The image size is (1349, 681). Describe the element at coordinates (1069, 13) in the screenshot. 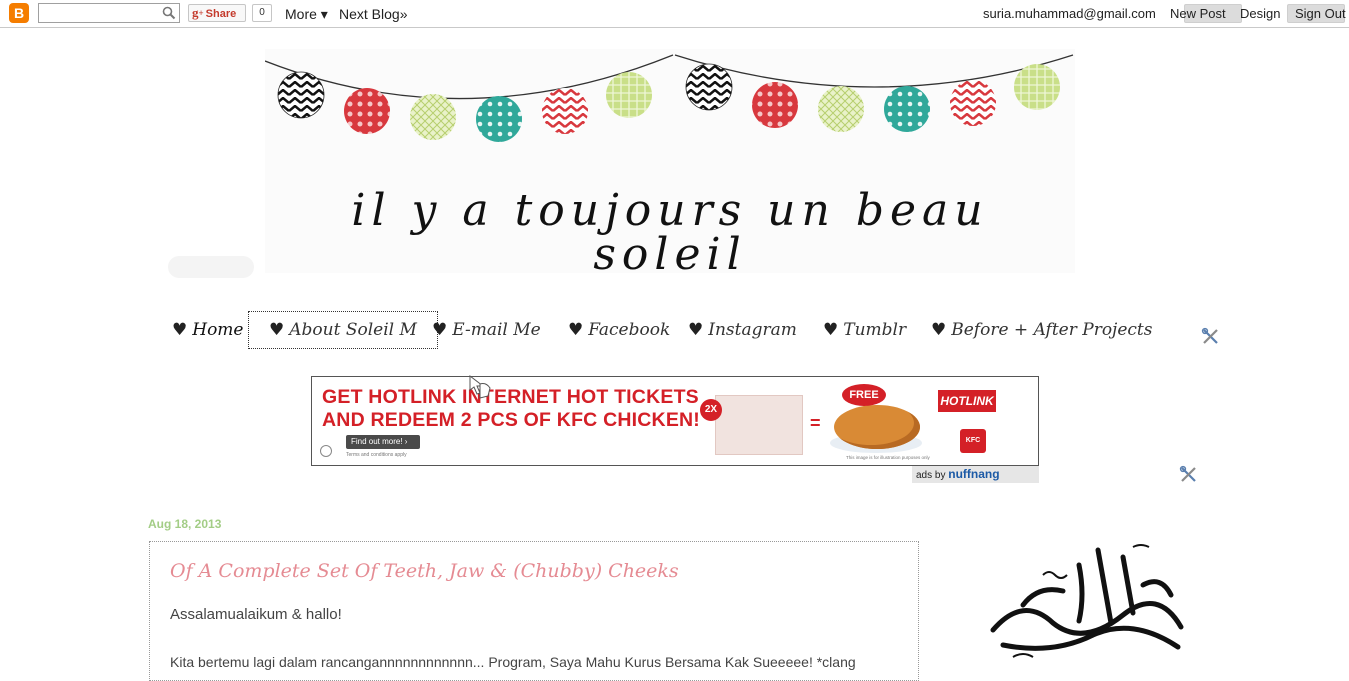

I see `account-email: suria.muhammad@gmail.com` at that location.